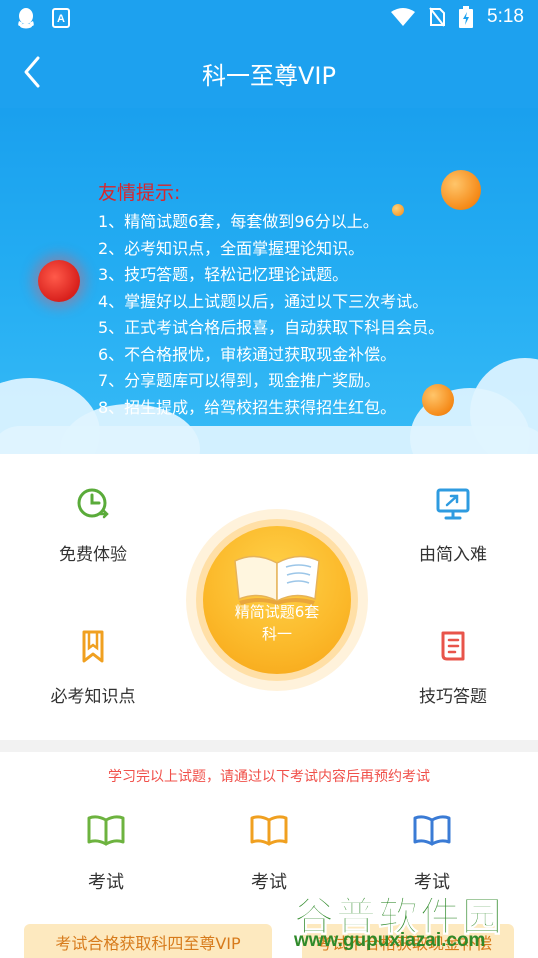 The image size is (538, 958). What do you see at coordinates (231, 248) in the screenshot?
I see `tip-item: 2、必考知识点，全面掌握理论知识。` at bounding box center [231, 248].